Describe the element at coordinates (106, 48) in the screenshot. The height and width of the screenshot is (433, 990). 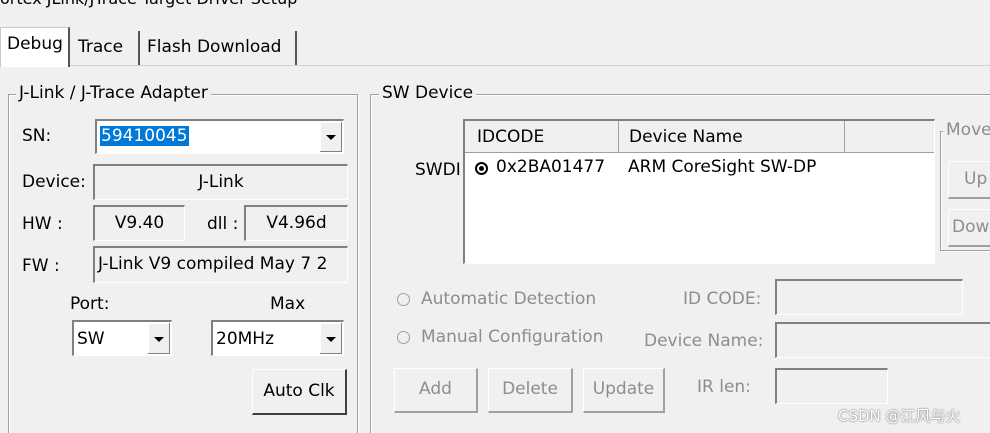
I see `tab-trace: Trace` at that location.